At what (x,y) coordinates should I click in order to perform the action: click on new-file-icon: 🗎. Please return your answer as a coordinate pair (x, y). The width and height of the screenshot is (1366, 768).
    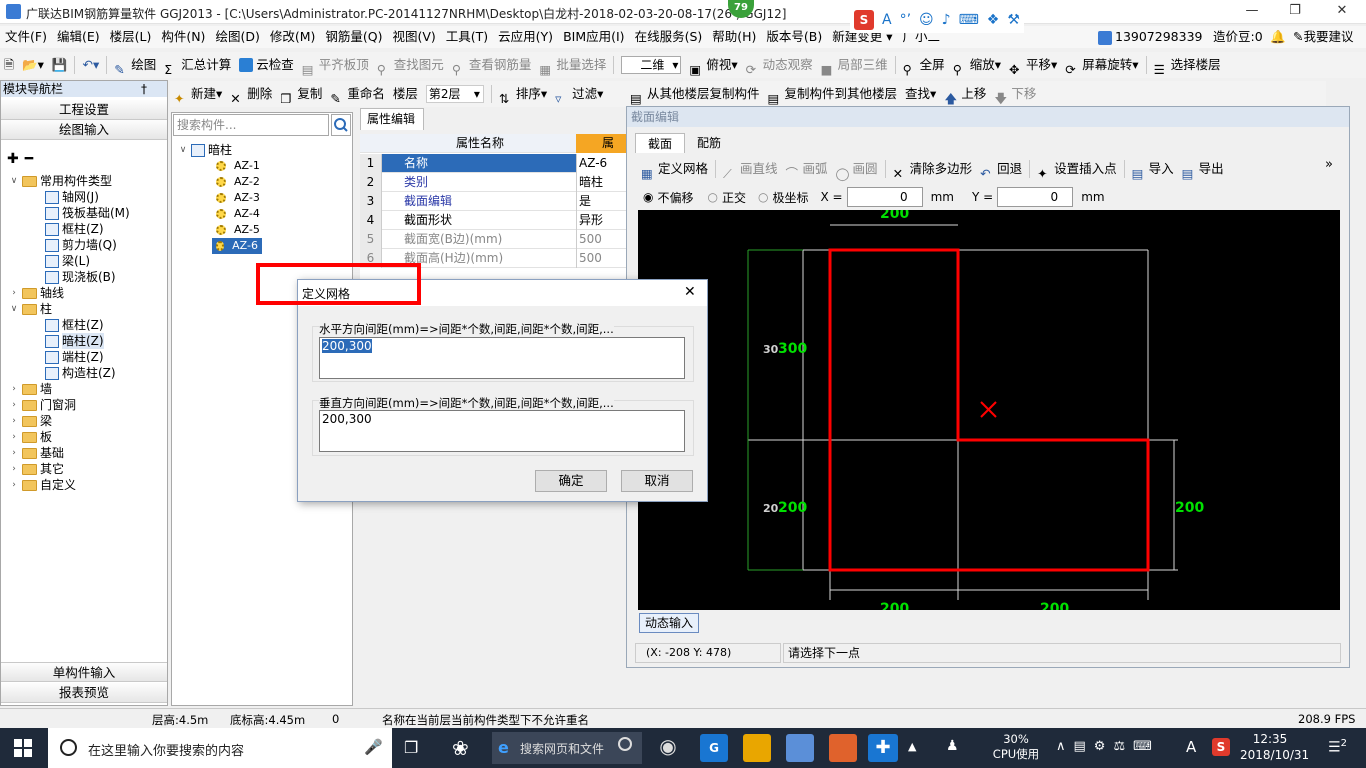
    Looking at the image, I should click on (9, 65).